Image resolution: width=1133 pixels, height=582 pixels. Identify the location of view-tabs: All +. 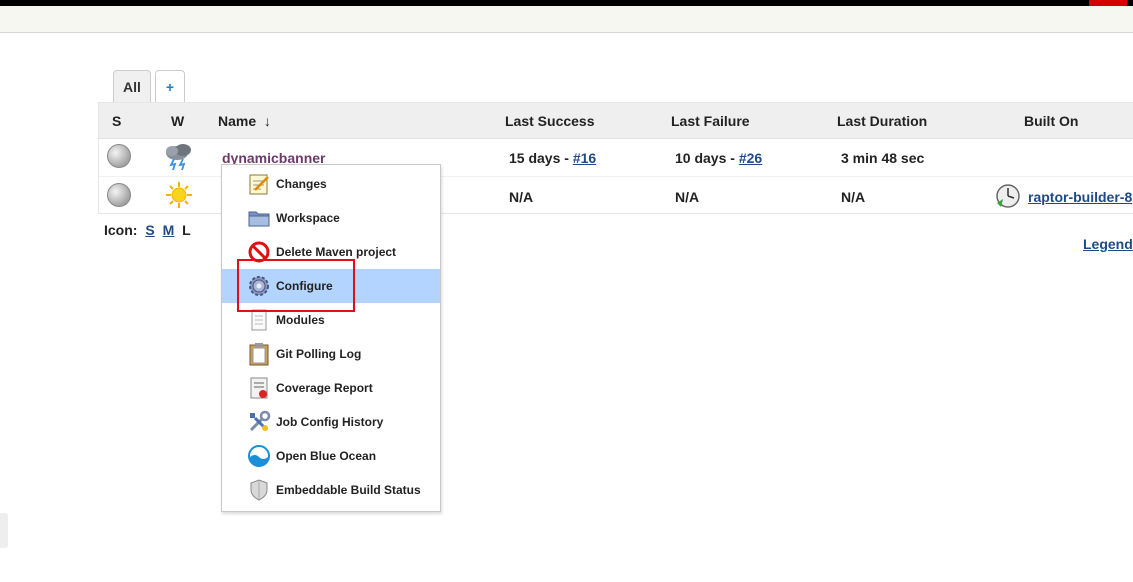
(149, 86).